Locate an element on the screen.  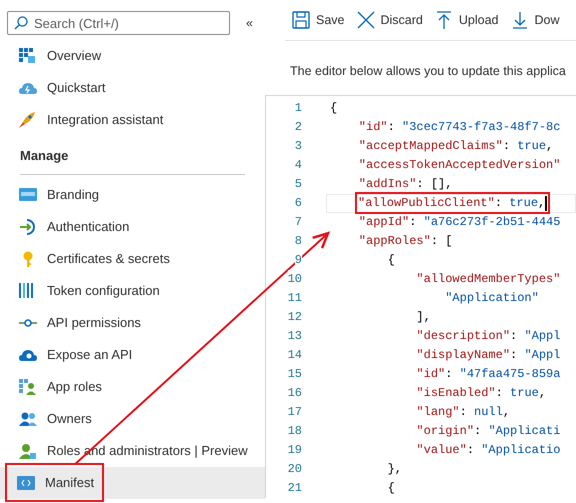
description-text: The editor below allows you to update this applica is located at coordinates (428, 71).